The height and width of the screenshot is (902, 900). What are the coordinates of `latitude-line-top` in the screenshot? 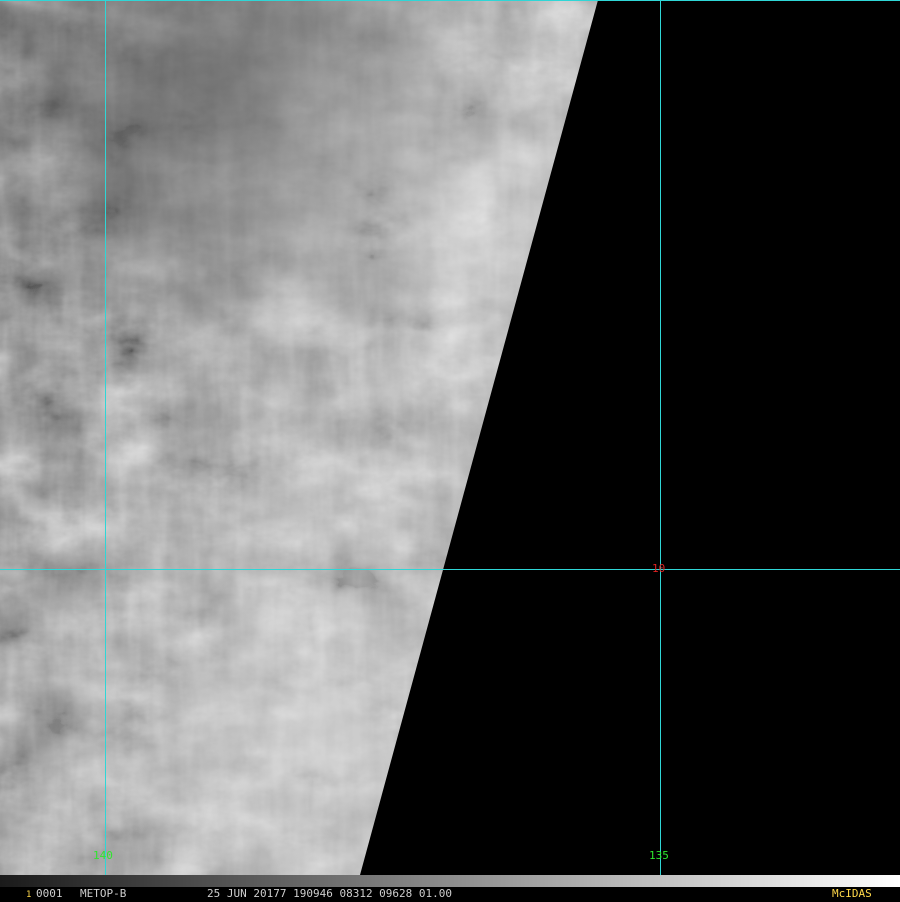 It's located at (450, 0).